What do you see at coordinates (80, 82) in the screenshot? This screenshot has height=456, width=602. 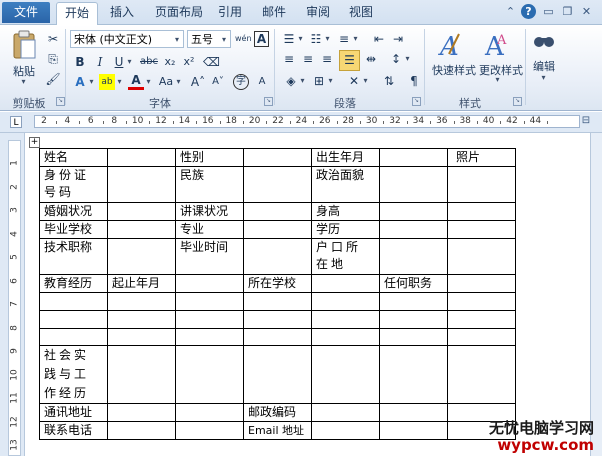 I see `text-effects-icon: A` at bounding box center [80, 82].